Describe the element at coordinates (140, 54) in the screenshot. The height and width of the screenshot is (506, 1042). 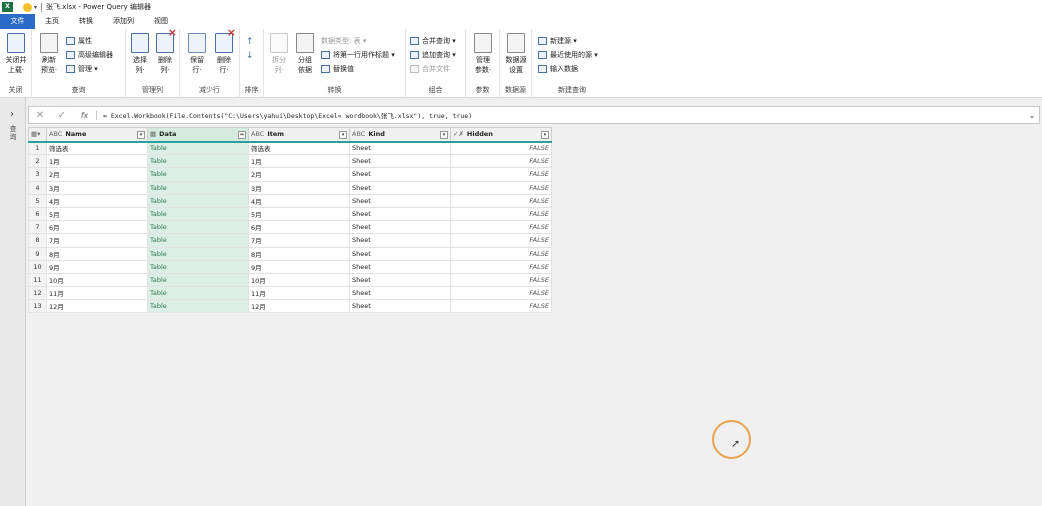
I see `choose-columns-button: 选择 列·` at that location.